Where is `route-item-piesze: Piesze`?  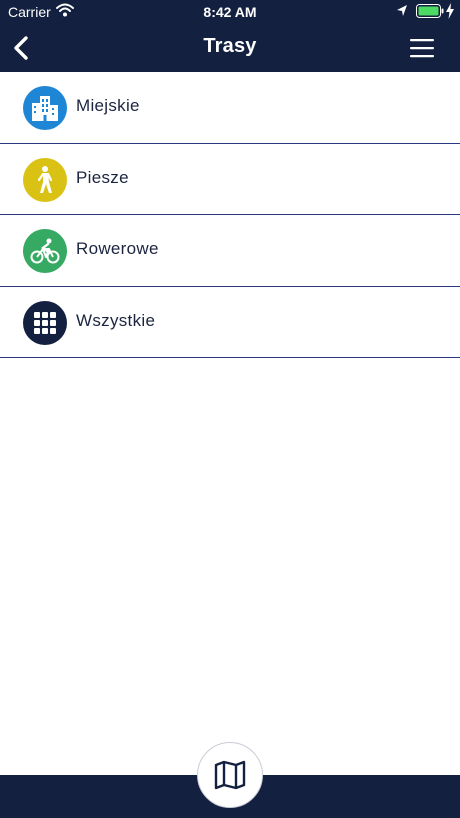
route-item-piesze: Piesze is located at coordinates (230, 179).